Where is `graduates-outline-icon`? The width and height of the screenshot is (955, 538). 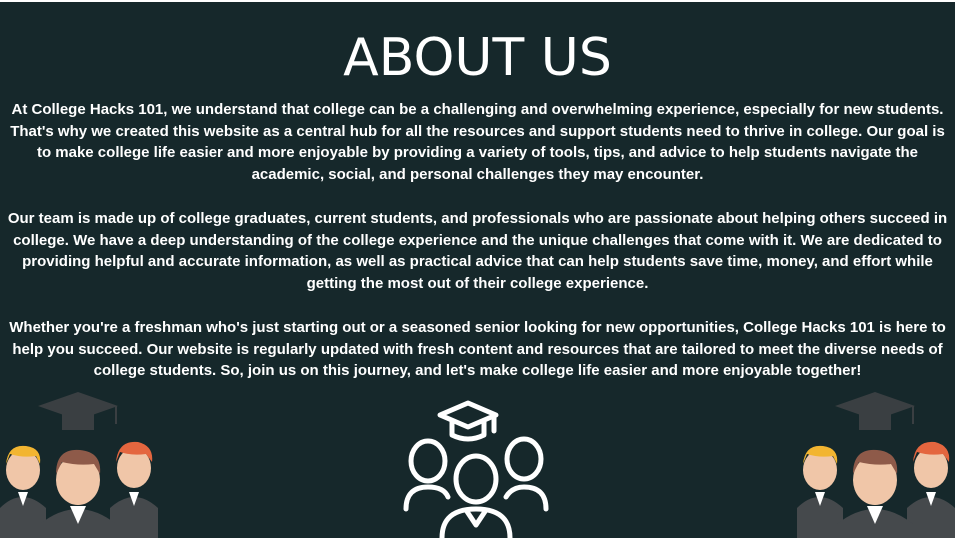 graduates-outline-icon is located at coordinates (476, 469).